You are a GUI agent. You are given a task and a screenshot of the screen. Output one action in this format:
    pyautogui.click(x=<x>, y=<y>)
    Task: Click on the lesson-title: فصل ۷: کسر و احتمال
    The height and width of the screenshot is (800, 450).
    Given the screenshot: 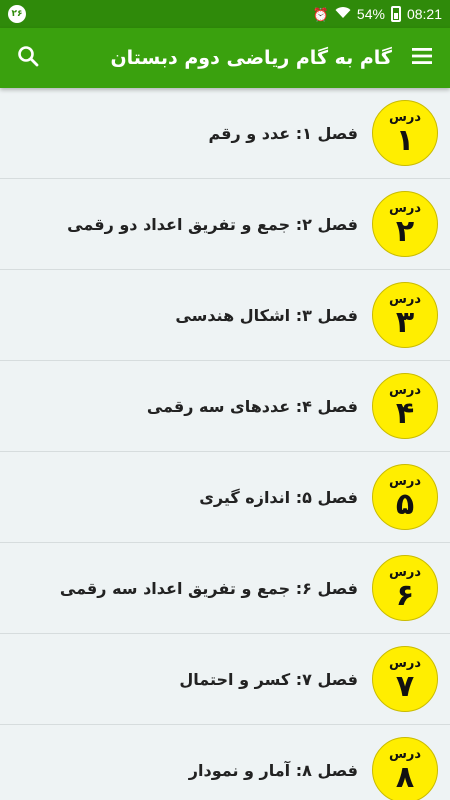 What is the action you would take?
    pyautogui.click(x=268, y=679)
    